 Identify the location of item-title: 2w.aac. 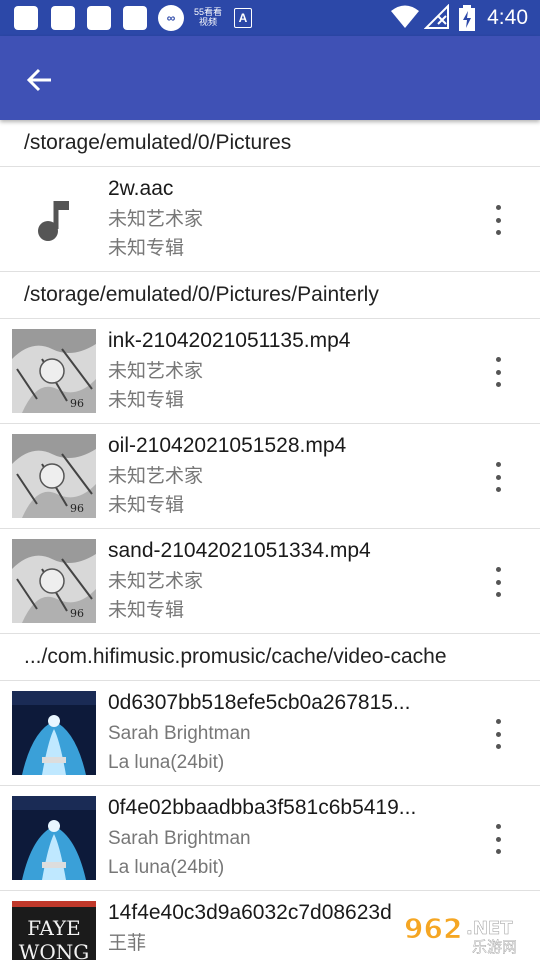
(141, 188).